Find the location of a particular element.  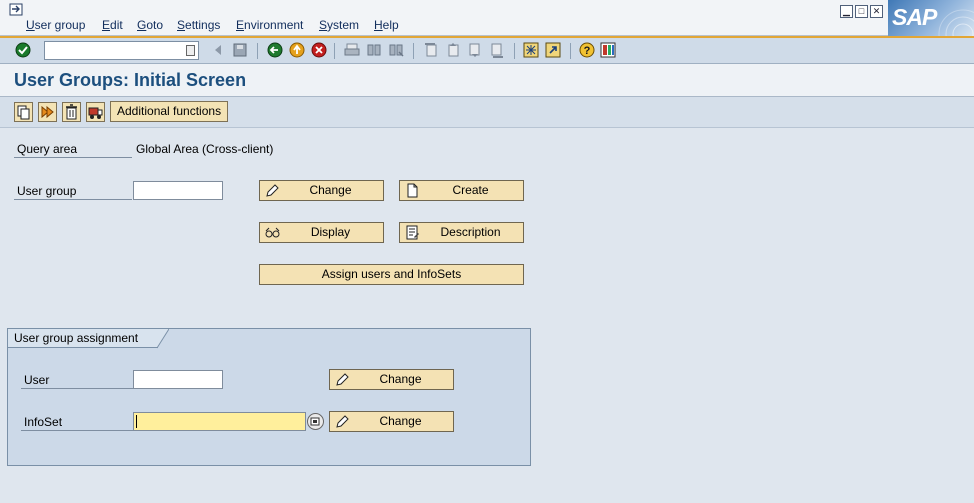

description-icon is located at coordinates (412, 232).